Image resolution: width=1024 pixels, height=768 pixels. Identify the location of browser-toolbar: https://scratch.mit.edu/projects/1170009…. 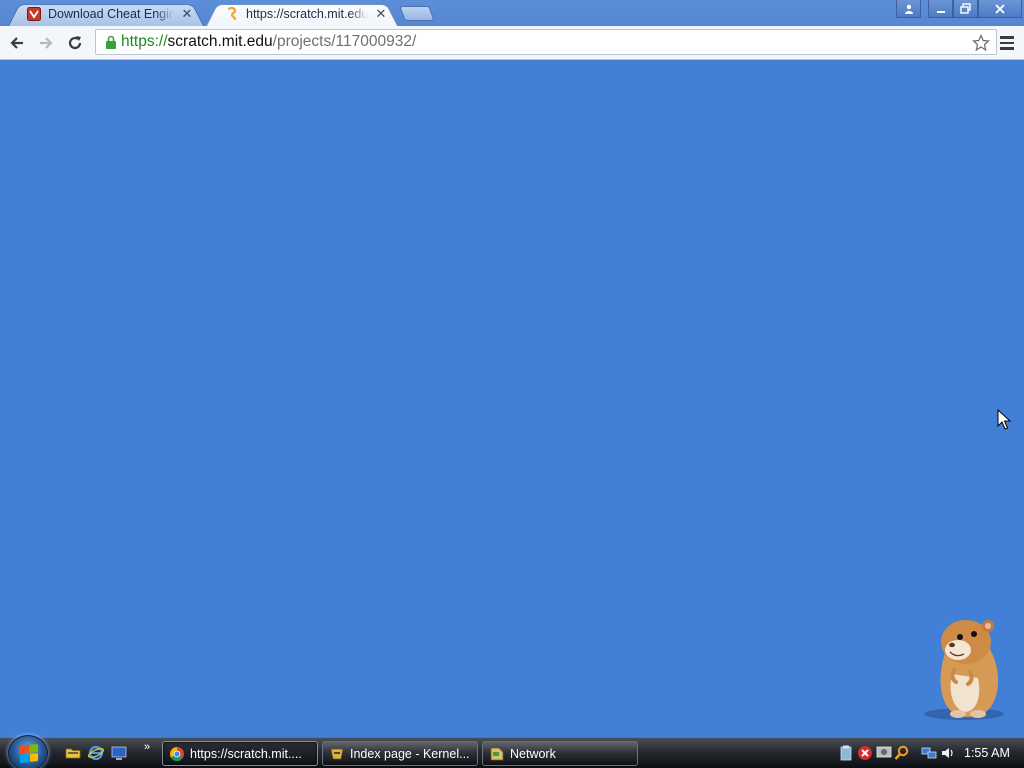
(512, 43).